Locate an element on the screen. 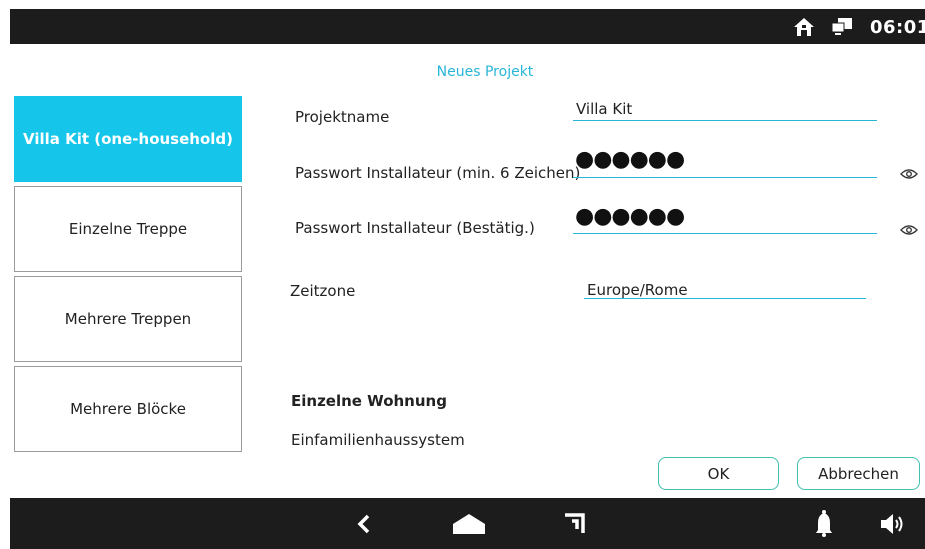 This screenshot has height=549, width=925. sidebar-item-einzelne-treppe: Einzelne Treppe is located at coordinates (128, 229).